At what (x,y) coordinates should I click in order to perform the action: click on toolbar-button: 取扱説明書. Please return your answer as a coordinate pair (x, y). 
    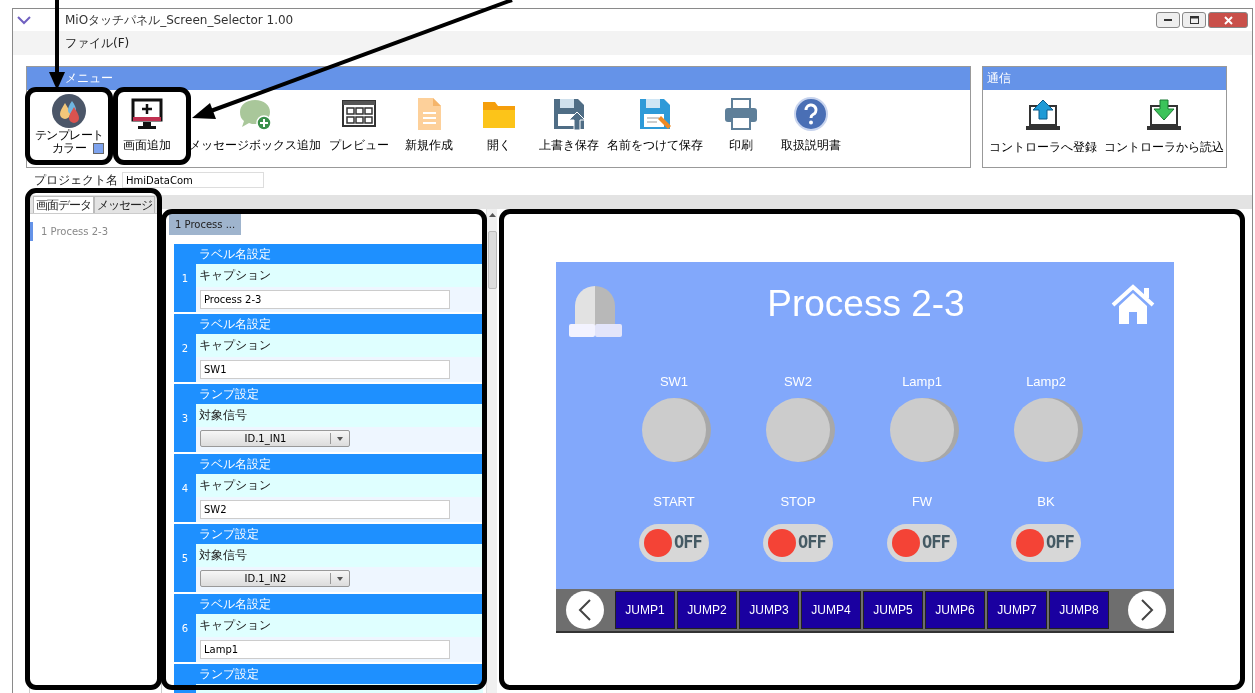
    Looking at the image, I should click on (811, 125).